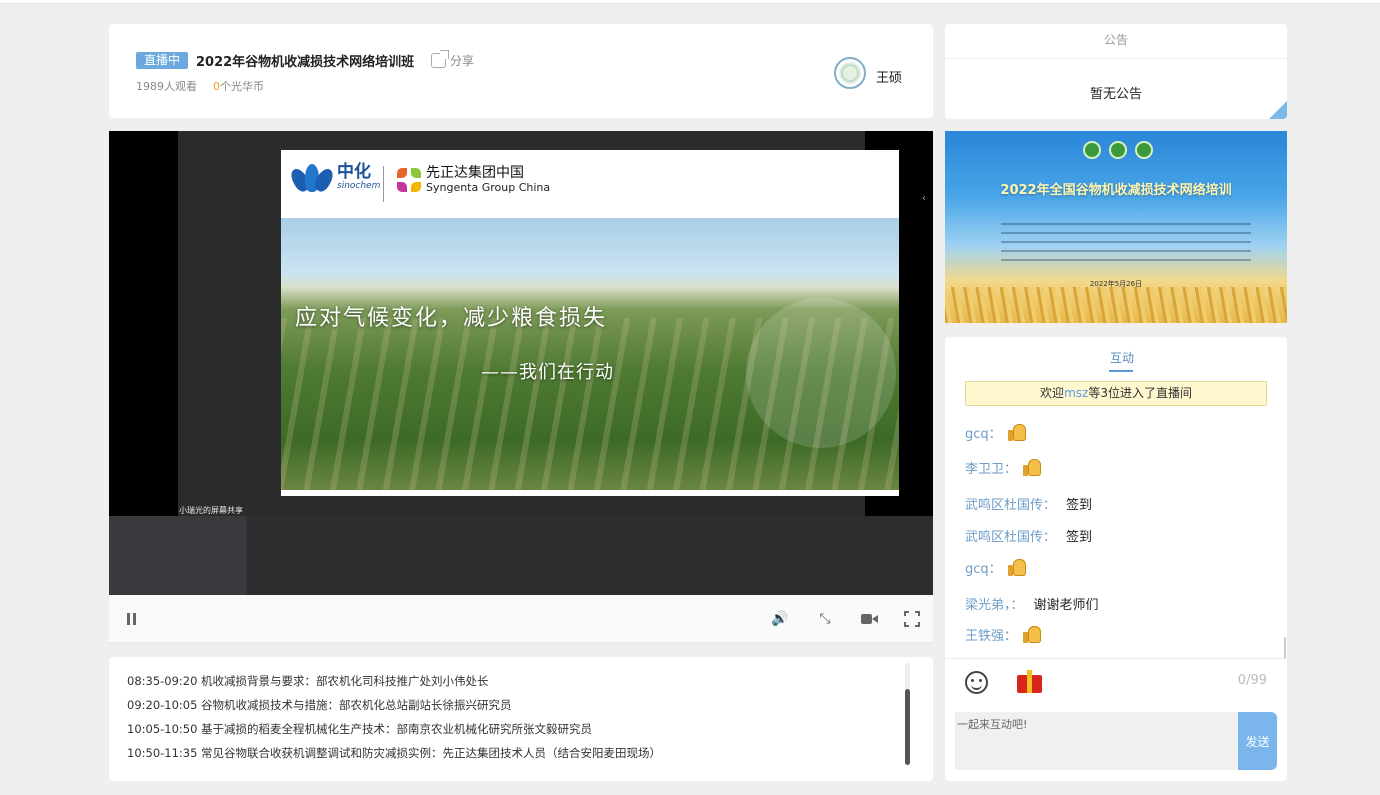 The image size is (1380, 795). What do you see at coordinates (1076, 393) in the screenshot?
I see `welcome-user: msz` at bounding box center [1076, 393].